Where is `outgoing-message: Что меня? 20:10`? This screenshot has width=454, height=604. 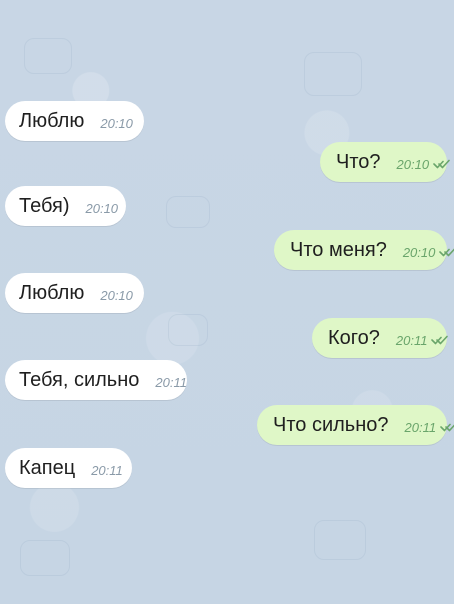 outgoing-message: Что меня? 20:10 is located at coordinates (364, 250).